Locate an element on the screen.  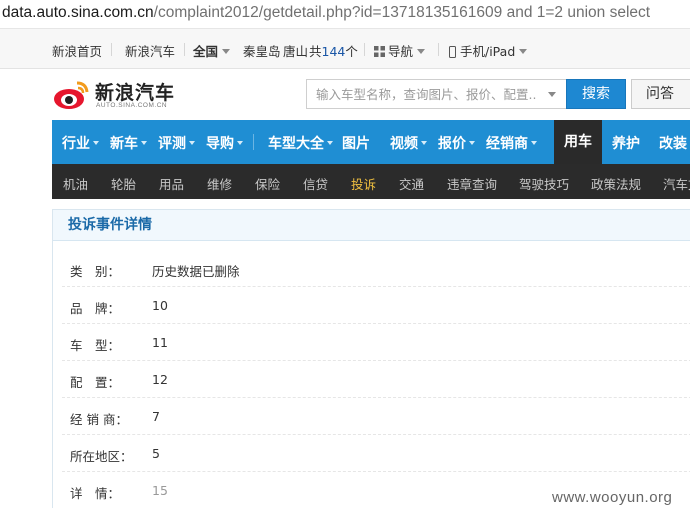
row-label: 品 牌： is located at coordinates (95, 308).